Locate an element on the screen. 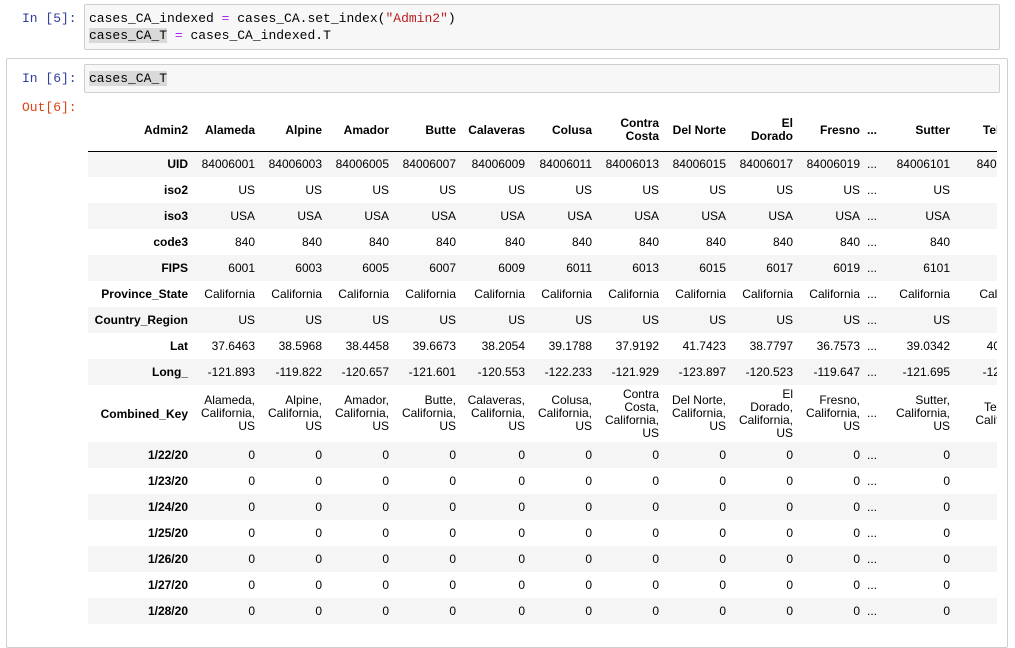 The image size is (1015, 648). row-label: iso2 is located at coordinates (175, 190).